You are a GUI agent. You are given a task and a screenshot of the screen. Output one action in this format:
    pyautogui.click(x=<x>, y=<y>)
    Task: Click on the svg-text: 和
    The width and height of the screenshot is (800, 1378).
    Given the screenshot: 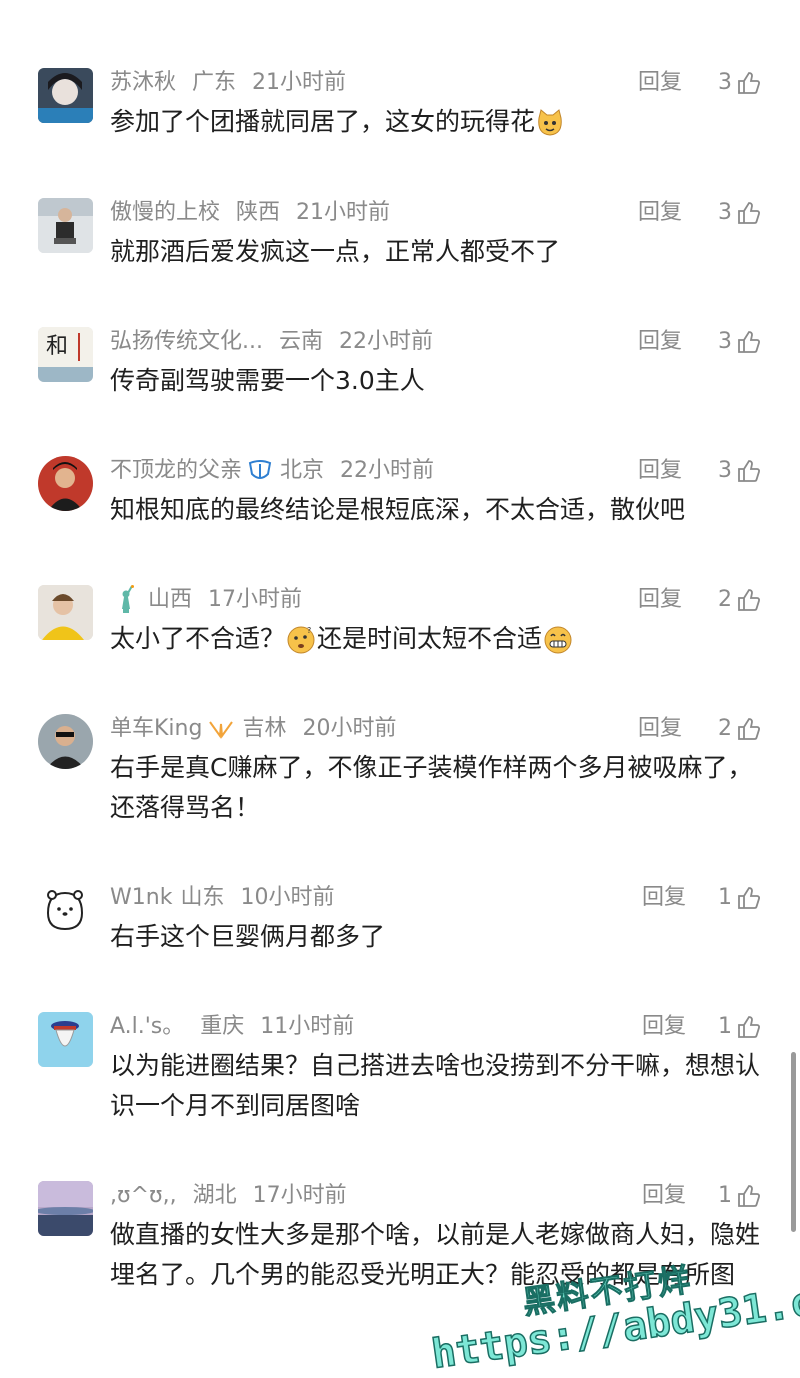 What is the action you would take?
    pyautogui.click(x=57, y=346)
    